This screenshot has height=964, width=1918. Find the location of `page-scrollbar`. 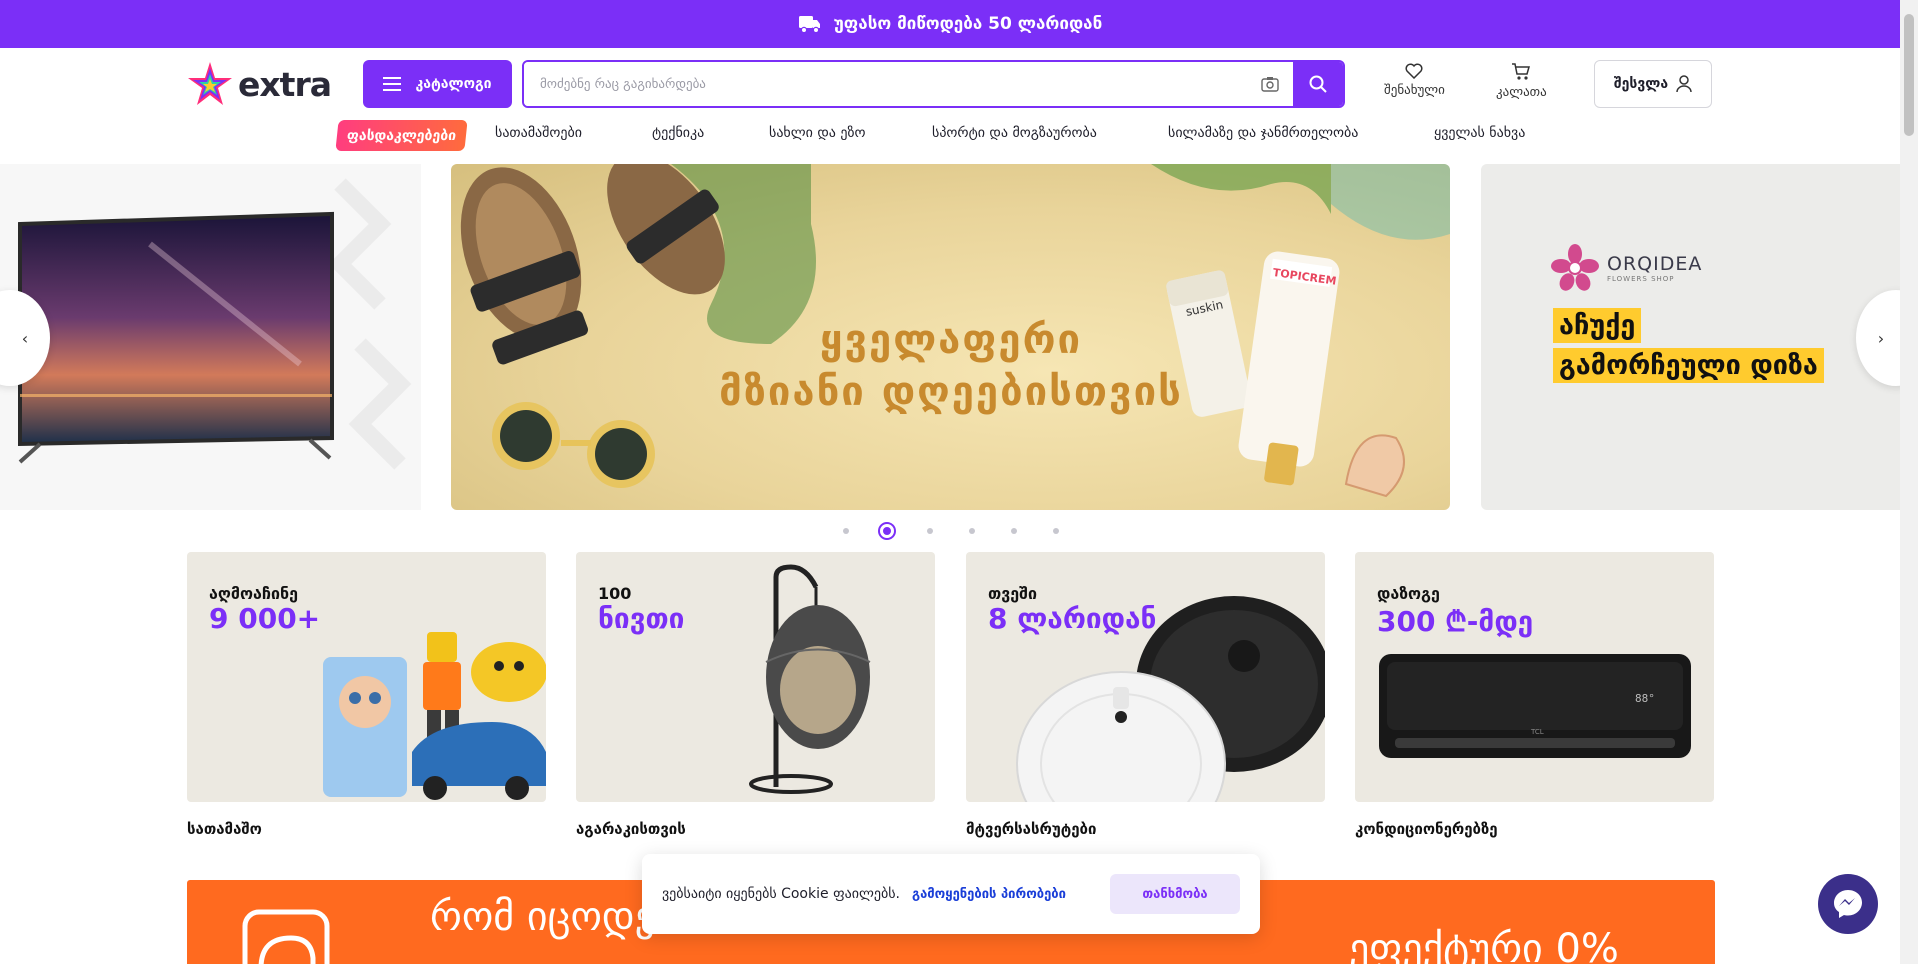

page-scrollbar is located at coordinates (1909, 482).